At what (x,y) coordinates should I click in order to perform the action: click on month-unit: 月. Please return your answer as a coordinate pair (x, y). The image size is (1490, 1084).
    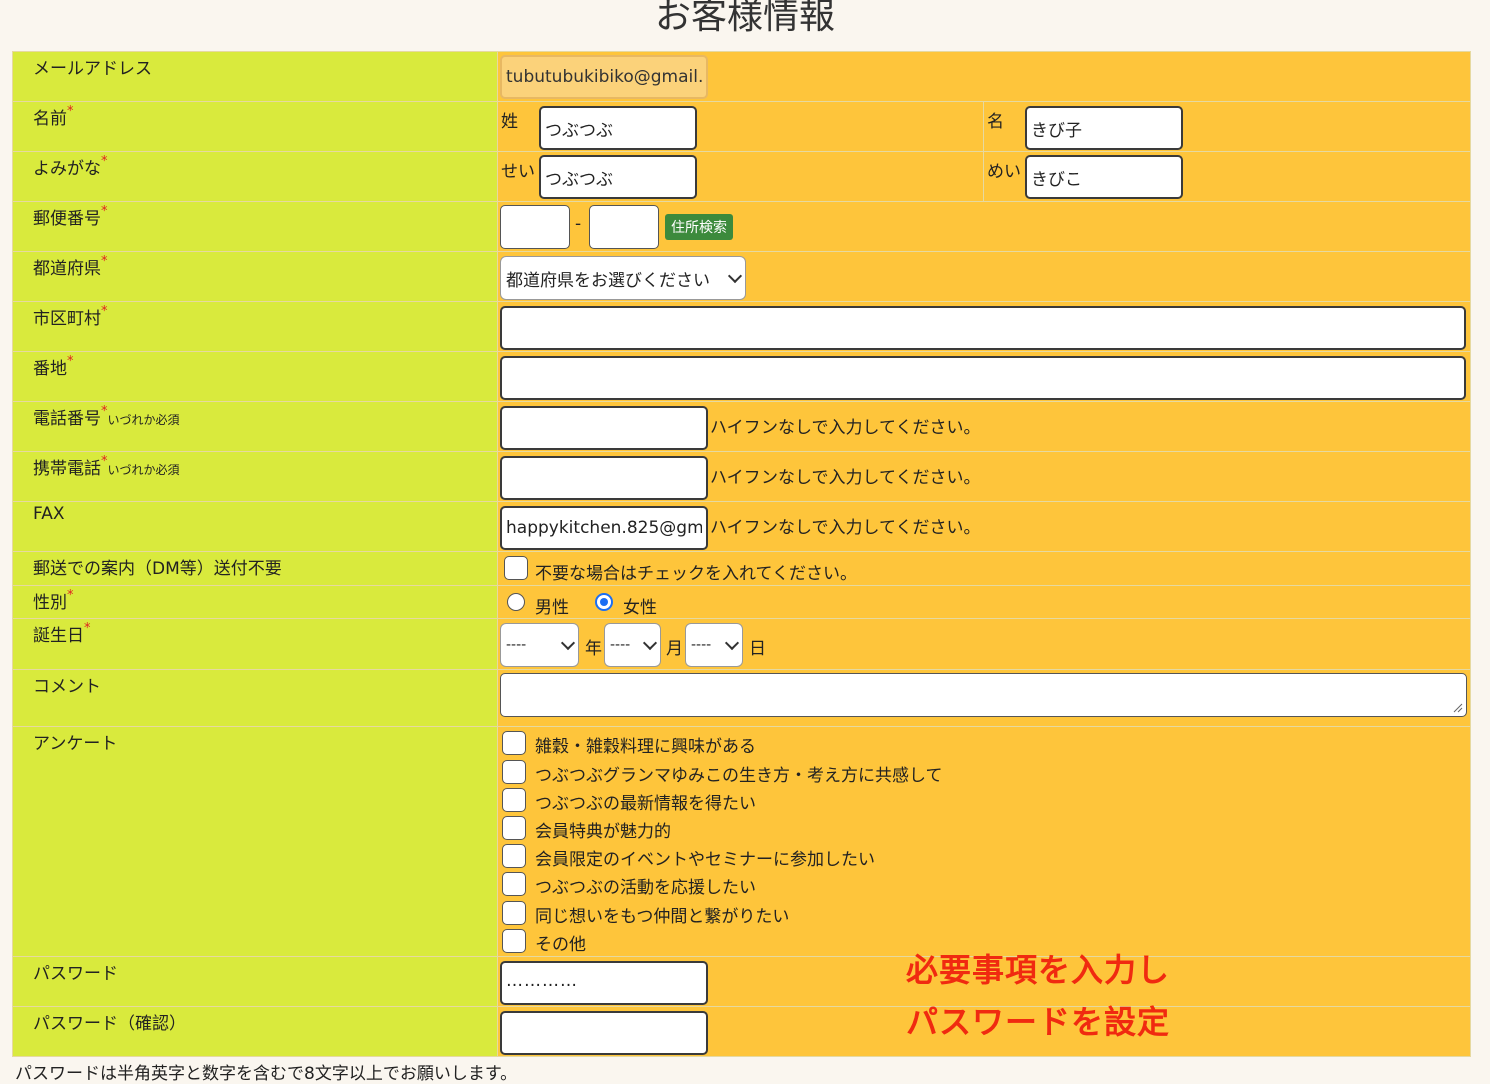
    Looking at the image, I should click on (674, 649).